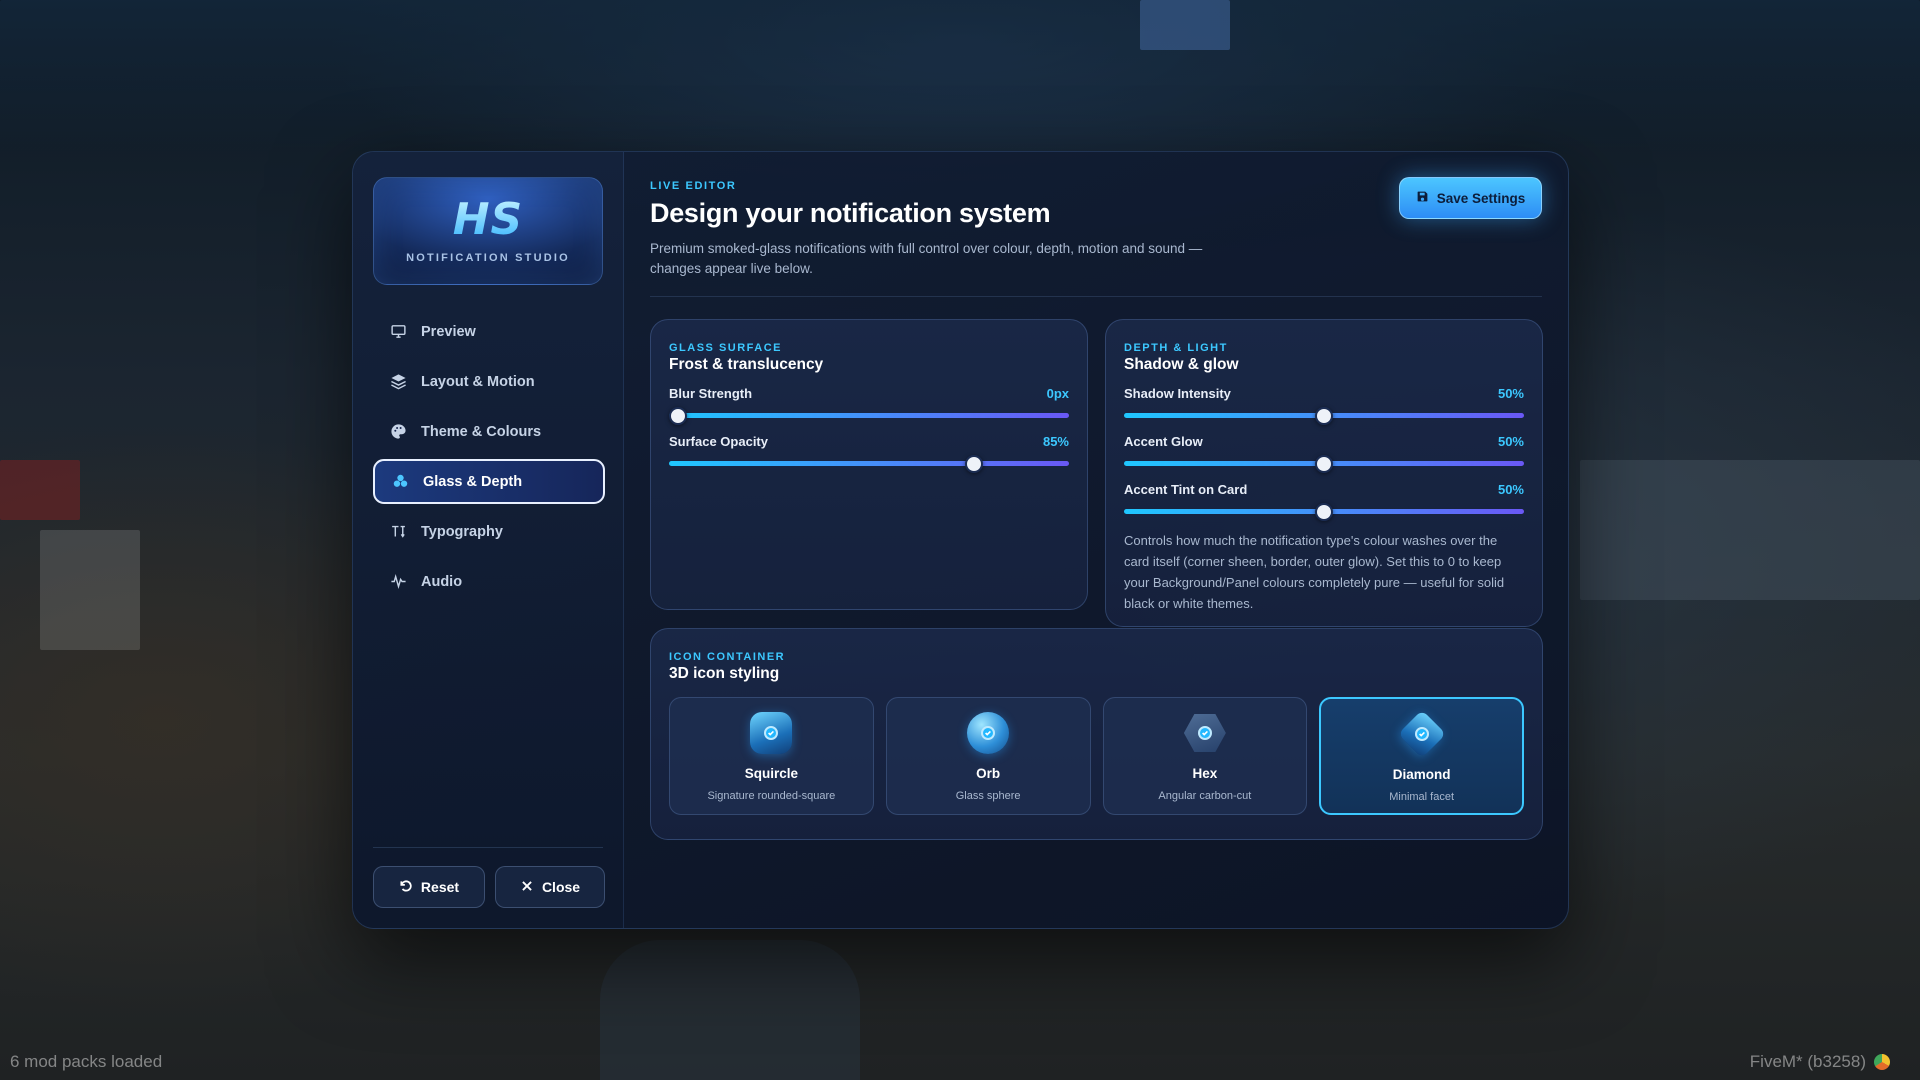  Describe the element at coordinates (1205, 796) in the screenshot. I see `option-description: Angular carbon-cut` at that location.